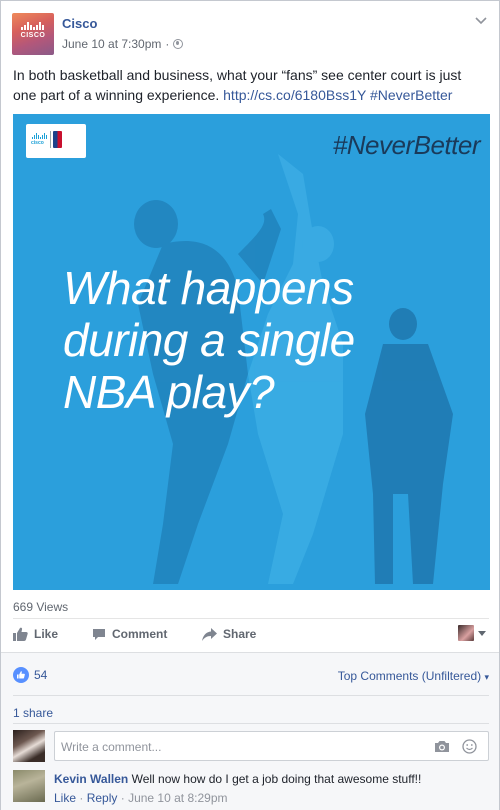  I want to click on share-arrow-icon, so click(209, 634).